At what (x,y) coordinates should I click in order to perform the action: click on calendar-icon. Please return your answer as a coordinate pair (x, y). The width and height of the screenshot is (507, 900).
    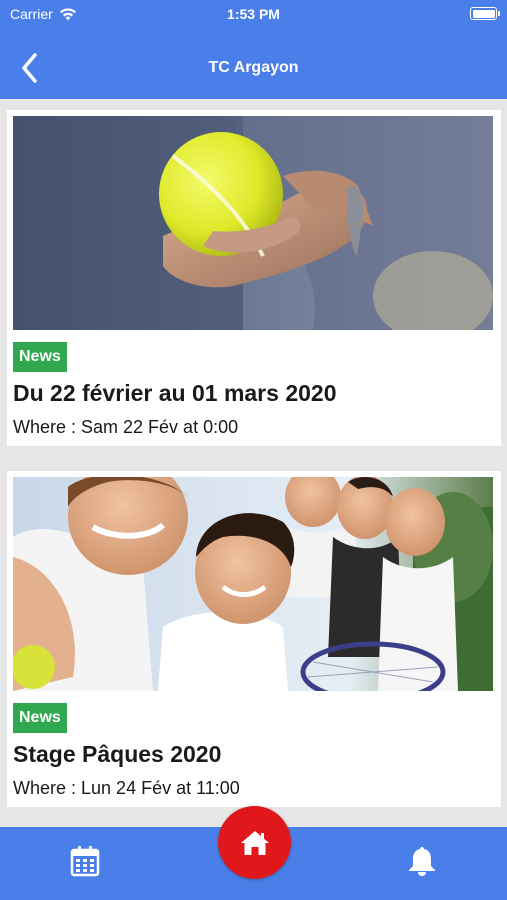
    Looking at the image, I should click on (85, 861).